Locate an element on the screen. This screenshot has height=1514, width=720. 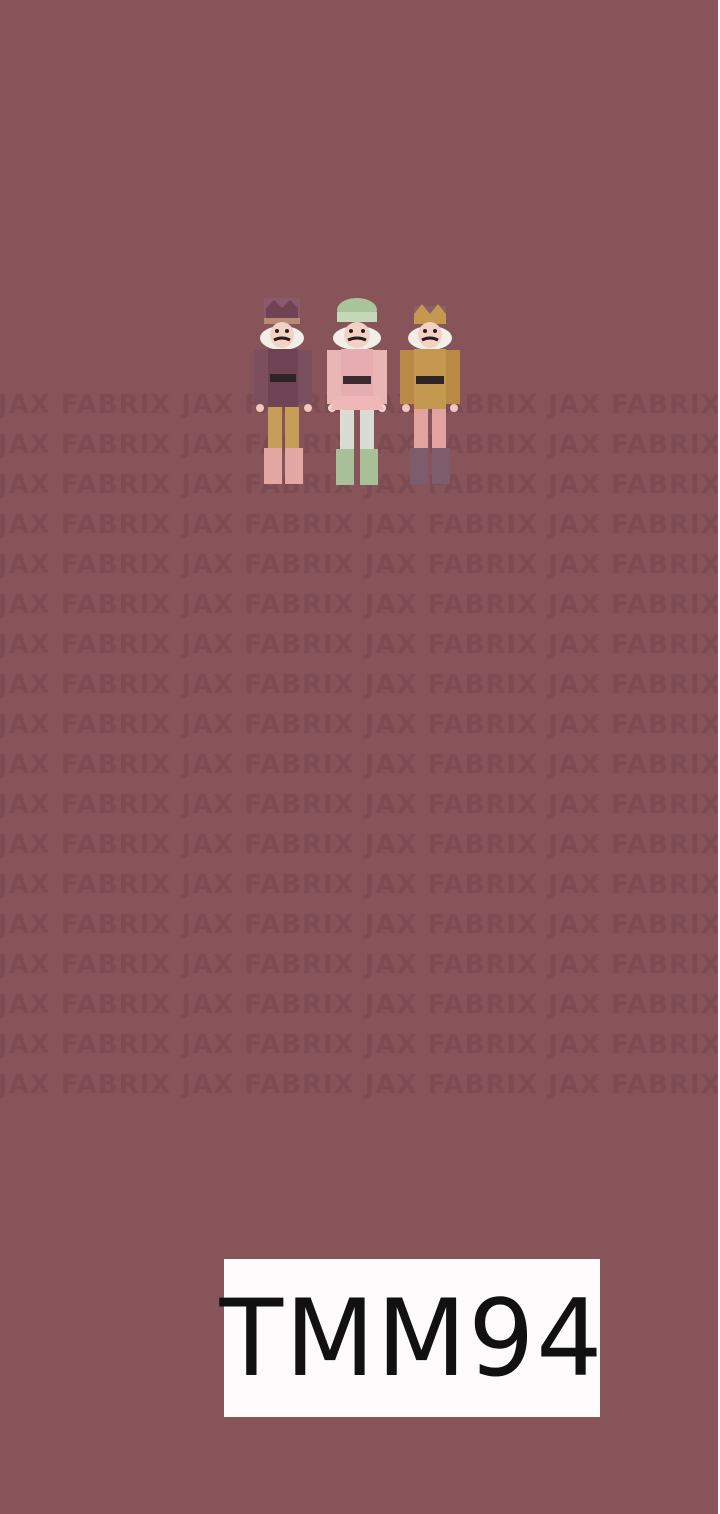
pattern-code: TMM94 is located at coordinates (412, 1338).